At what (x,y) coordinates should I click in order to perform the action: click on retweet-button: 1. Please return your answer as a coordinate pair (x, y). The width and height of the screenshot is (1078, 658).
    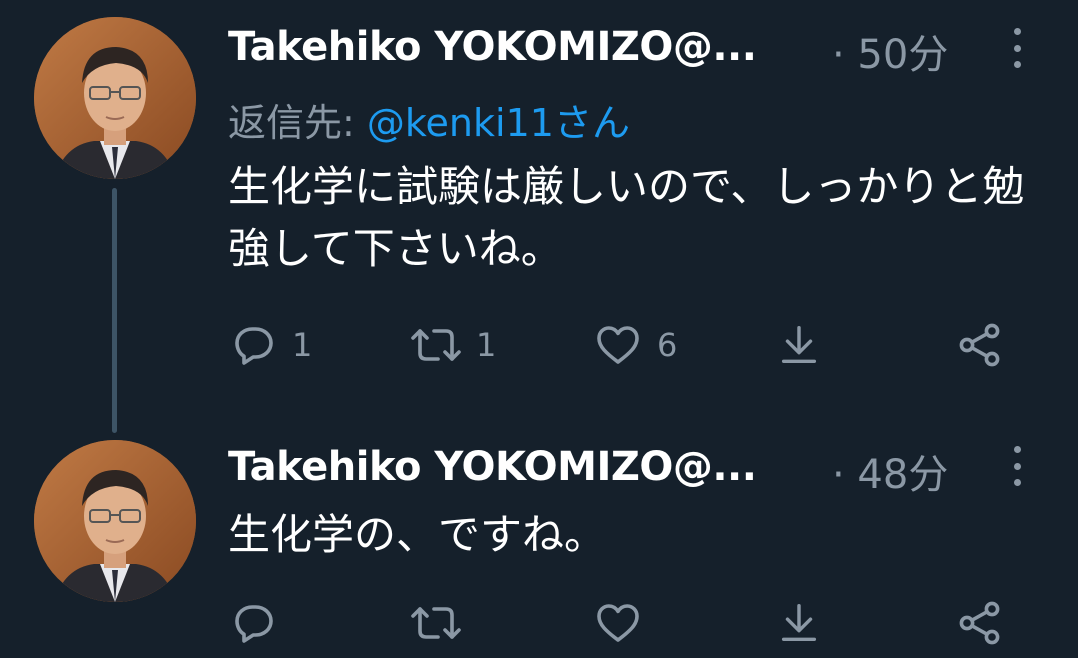
    Looking at the image, I should click on (453, 345).